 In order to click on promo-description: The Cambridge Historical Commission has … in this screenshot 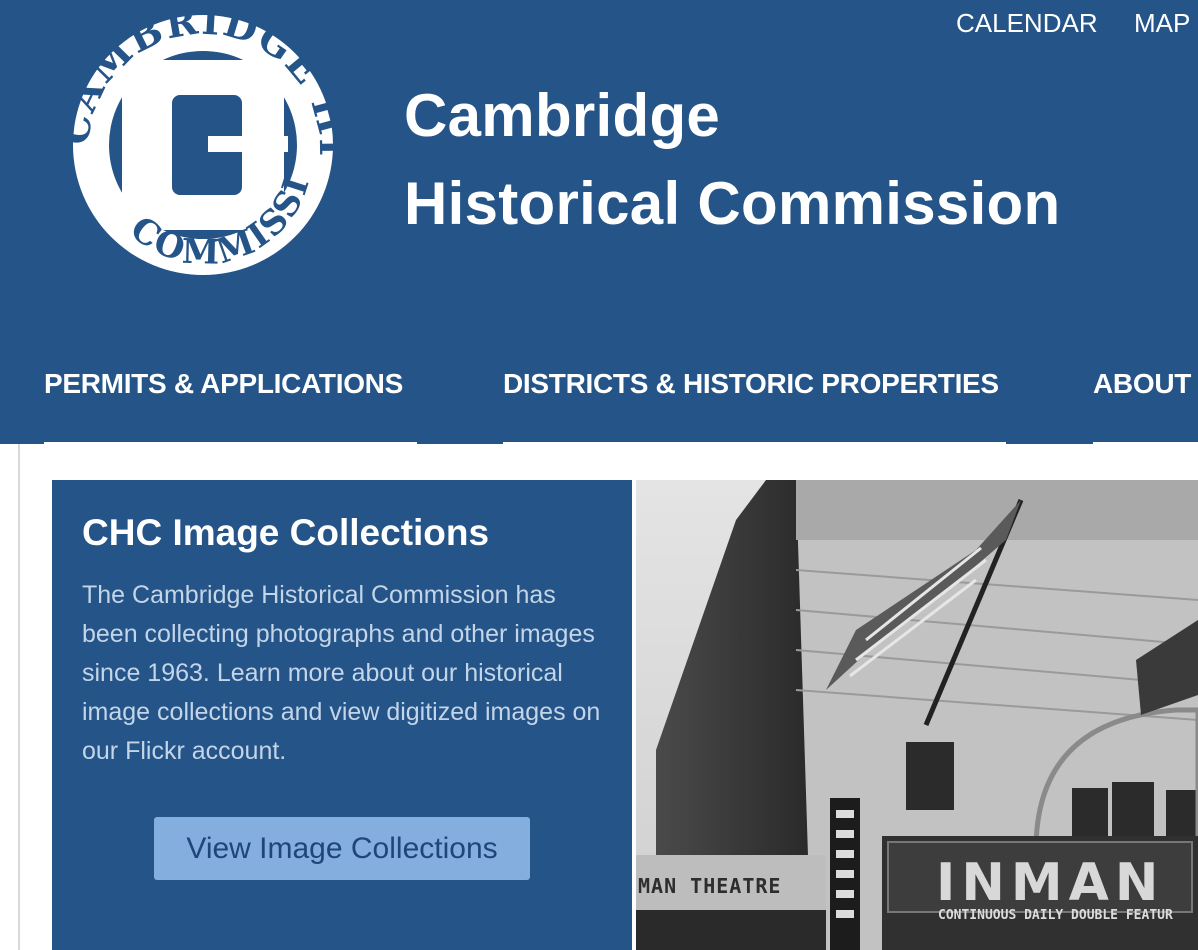, I will do `click(341, 673)`.